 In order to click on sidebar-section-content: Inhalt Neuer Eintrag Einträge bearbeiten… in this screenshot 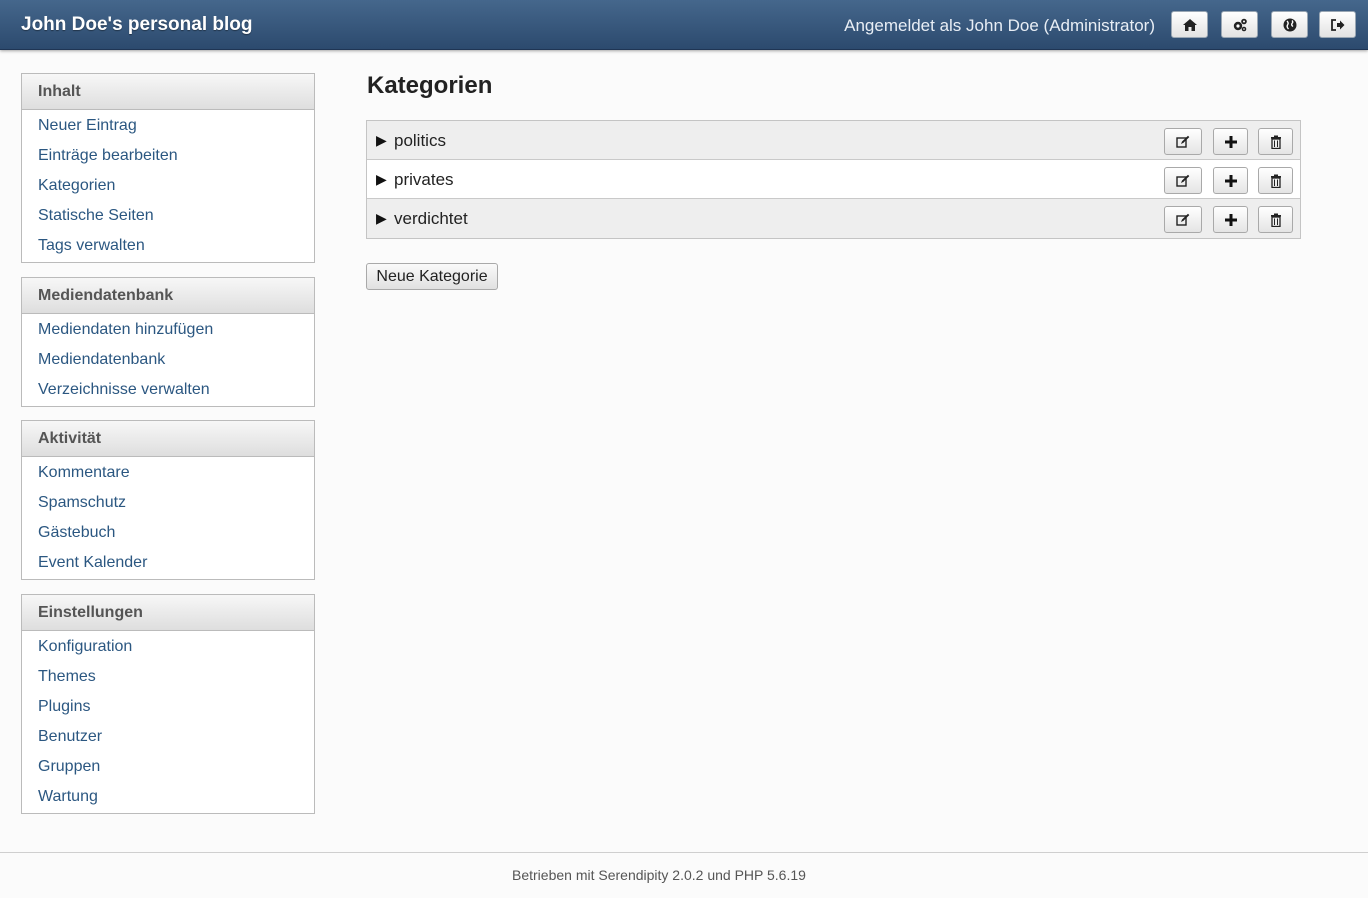, I will do `click(168, 168)`.